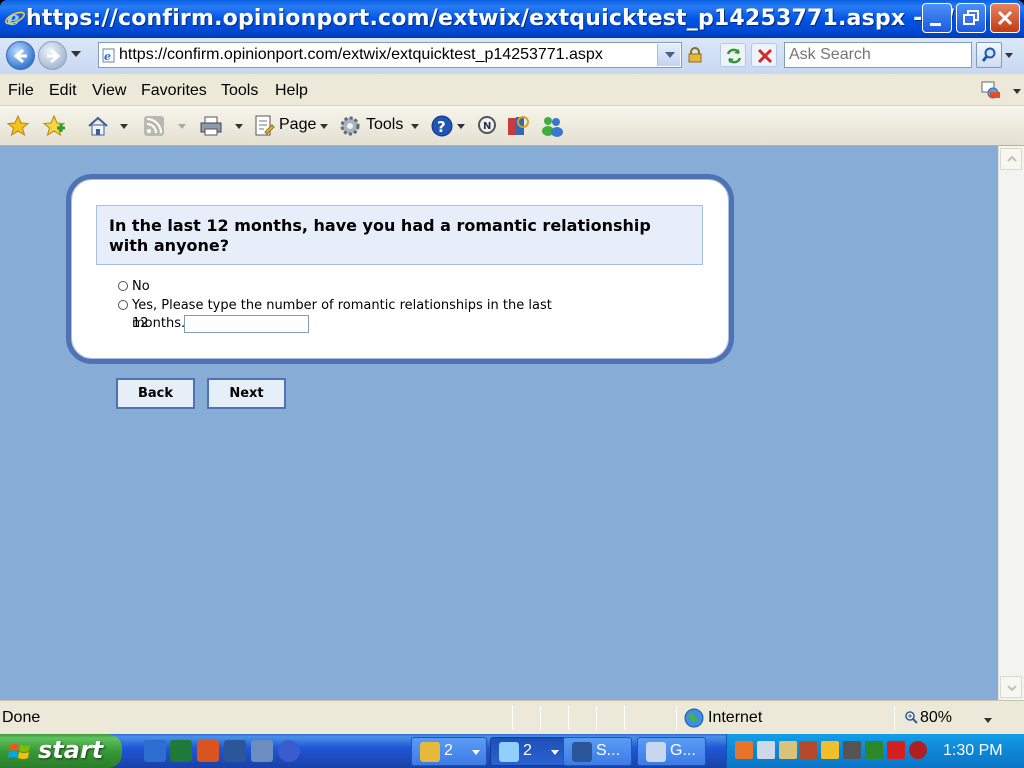  I want to click on quicklaunch-media-player-icon, so click(289, 751).